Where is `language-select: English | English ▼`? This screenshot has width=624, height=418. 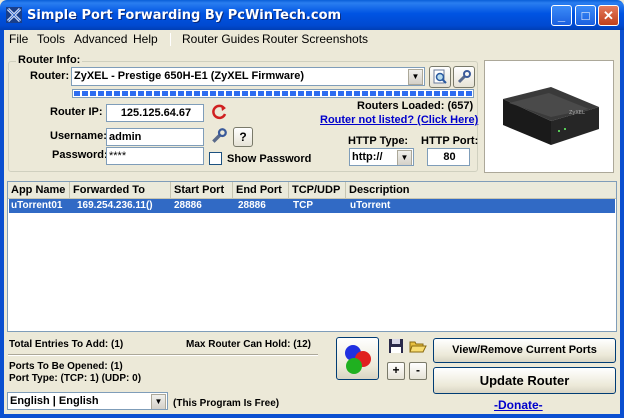 language-select: English | English ▼ is located at coordinates (87, 401).